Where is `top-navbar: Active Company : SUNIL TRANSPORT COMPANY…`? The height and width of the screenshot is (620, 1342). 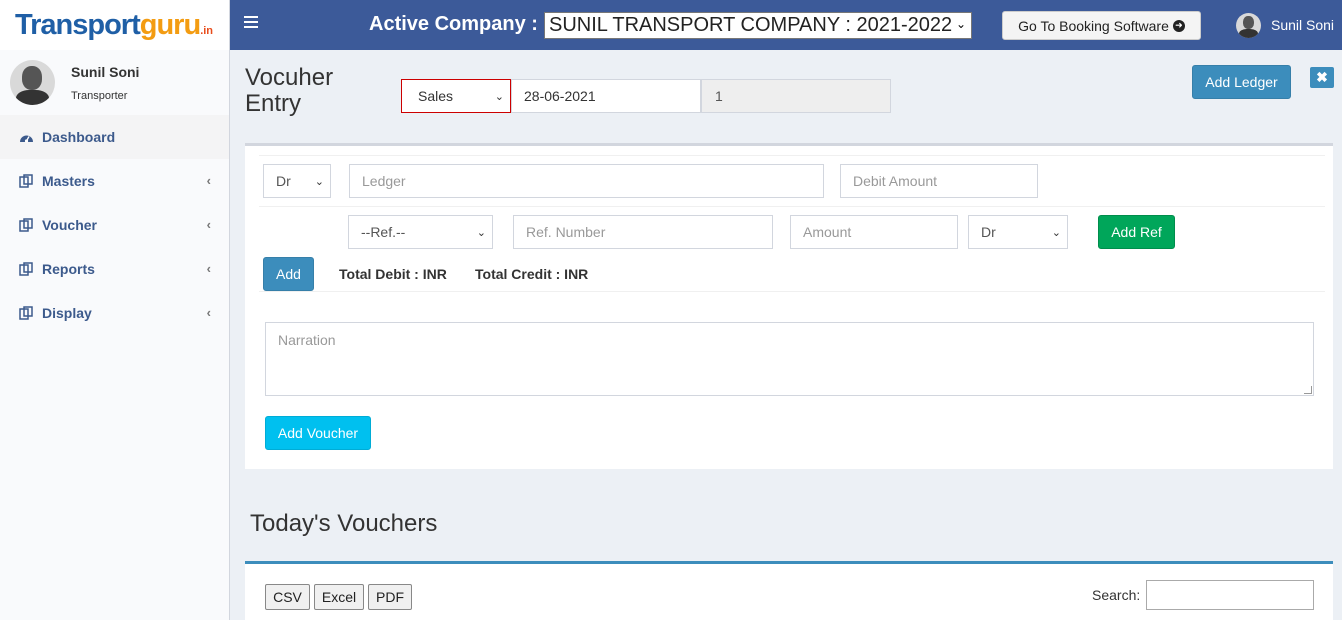
top-navbar: Active Company : SUNIL TRANSPORT COMPANY… is located at coordinates (786, 25).